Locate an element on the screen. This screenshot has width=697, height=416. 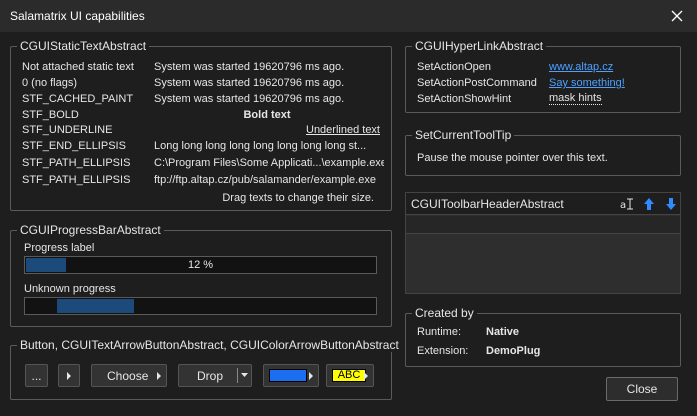
progress-bar-text: 12 % is located at coordinates (200, 265).